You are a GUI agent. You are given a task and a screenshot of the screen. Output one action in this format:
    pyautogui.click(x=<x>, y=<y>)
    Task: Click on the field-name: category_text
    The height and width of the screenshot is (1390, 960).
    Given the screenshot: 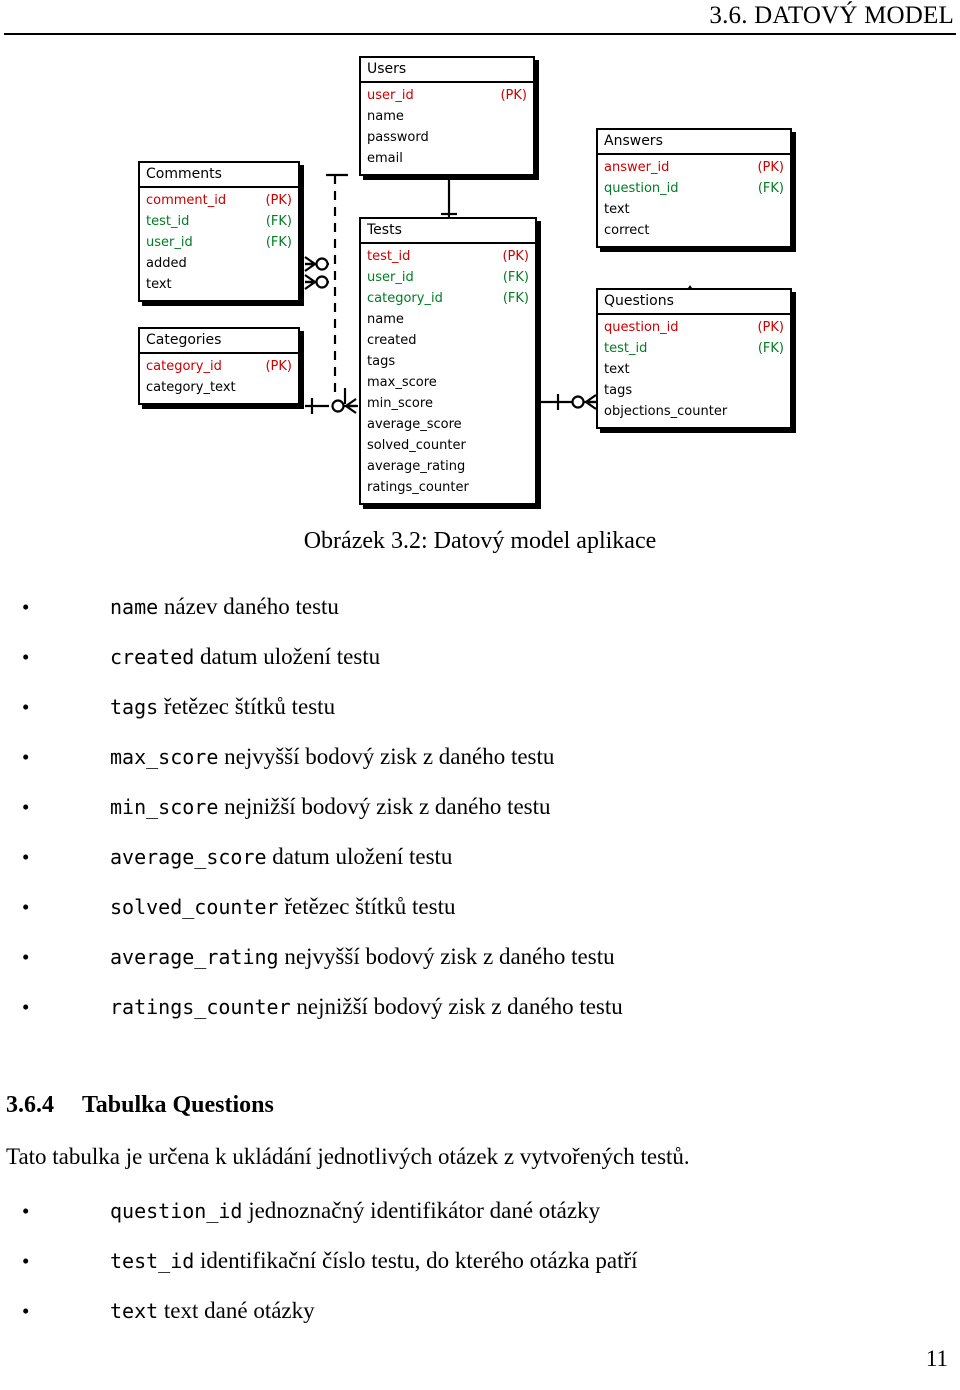 What is the action you would take?
    pyautogui.click(x=191, y=387)
    